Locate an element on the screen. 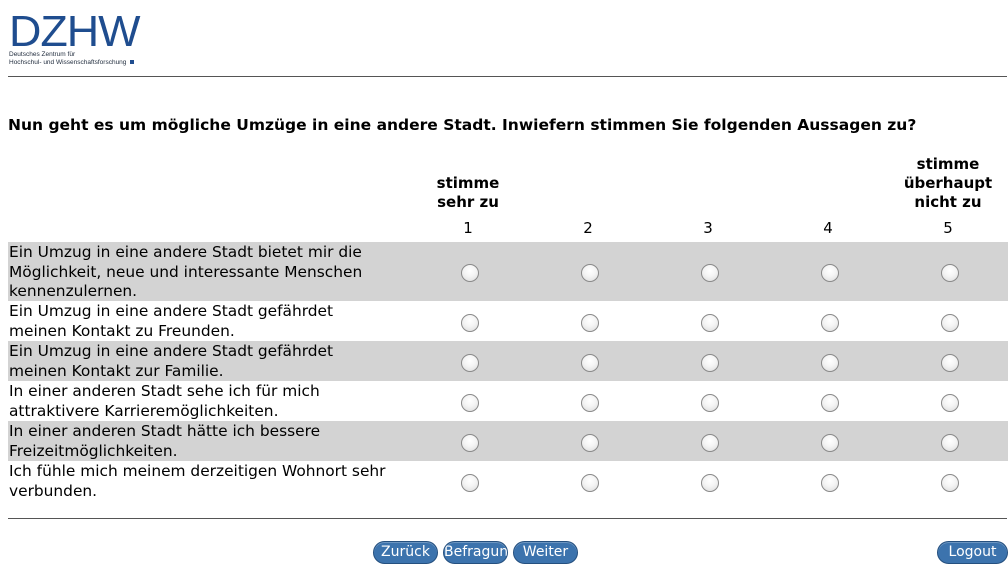  footer-divider is located at coordinates (507, 518).